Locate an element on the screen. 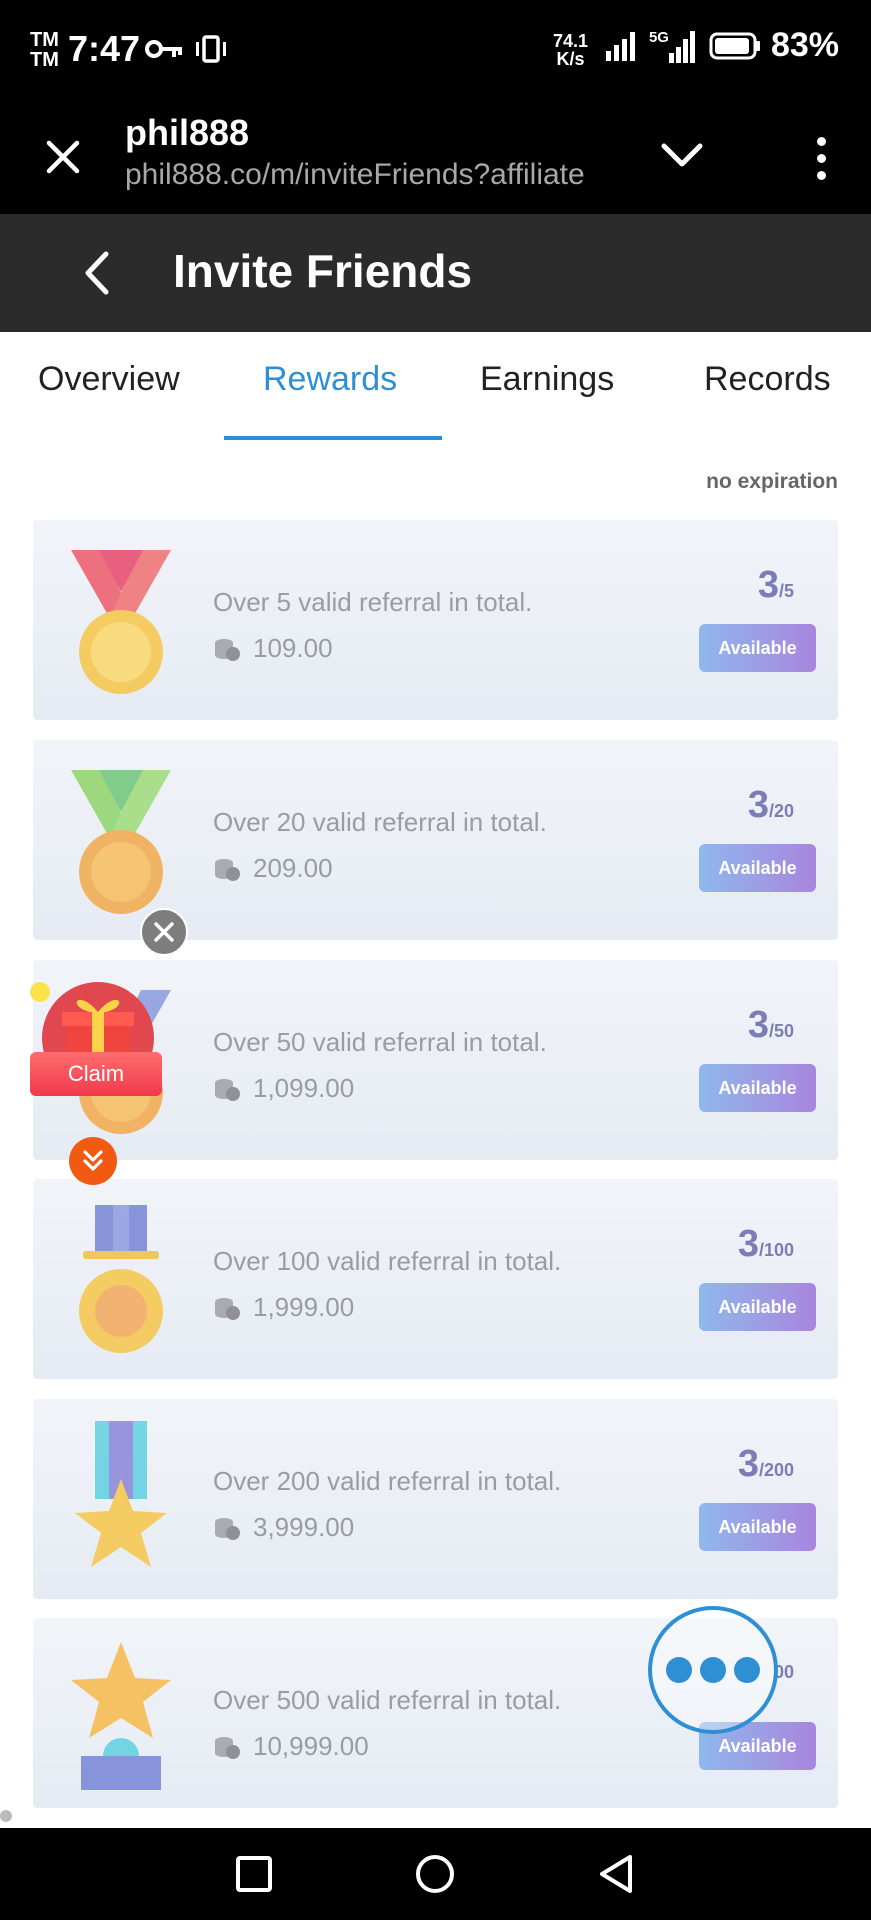 The width and height of the screenshot is (871, 1920). claim-button: Claim is located at coordinates (96, 1074).